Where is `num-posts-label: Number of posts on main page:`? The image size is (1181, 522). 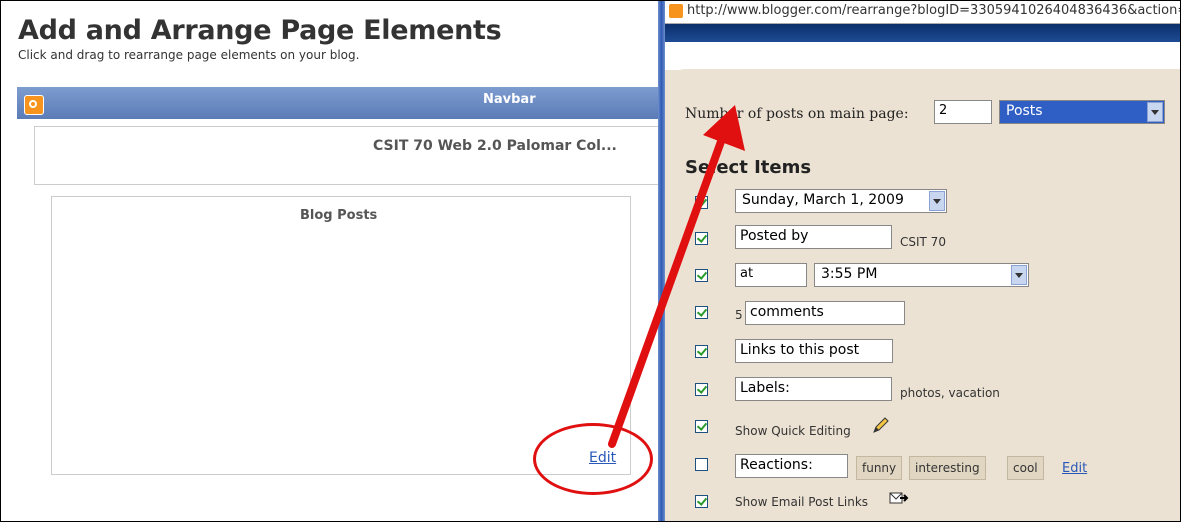 num-posts-label: Number of posts on main page: is located at coordinates (797, 114).